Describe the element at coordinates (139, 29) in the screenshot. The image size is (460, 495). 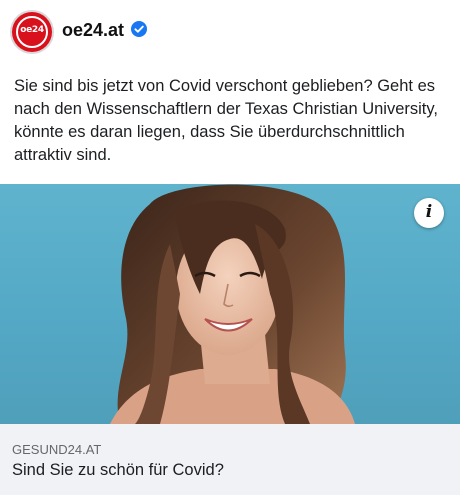
I see `verified-badge-icon` at that location.